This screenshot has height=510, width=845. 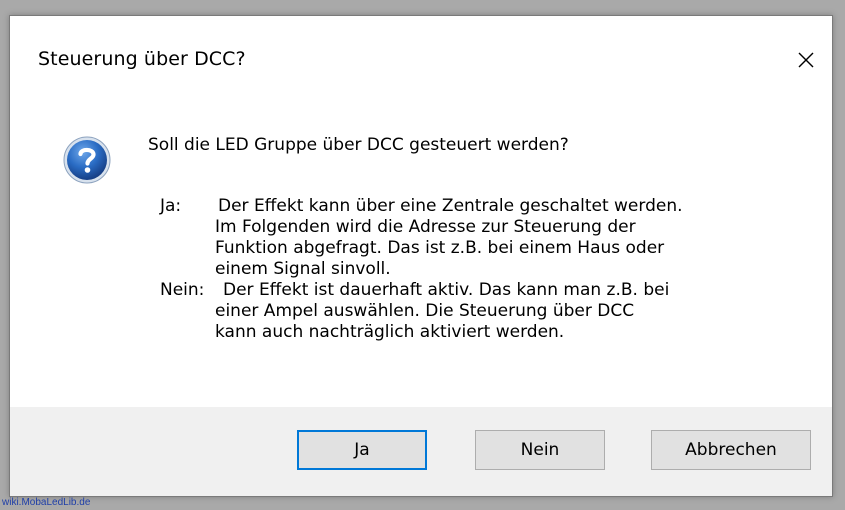 I want to click on watermark-text: wiki.MobaLedLib.de, so click(x=46, y=502).